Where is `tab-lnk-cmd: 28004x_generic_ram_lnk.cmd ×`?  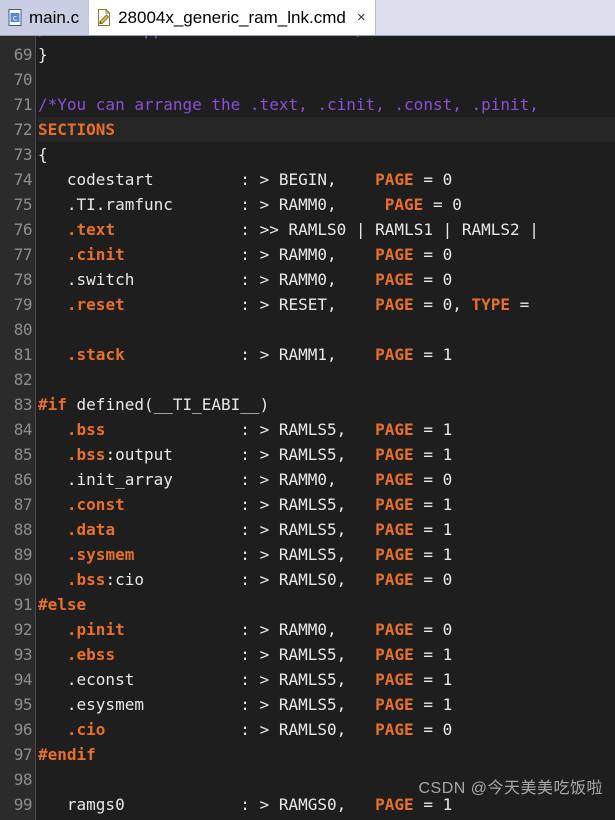 tab-lnk-cmd: 28004x_generic_ram_lnk.cmd × is located at coordinates (232, 17).